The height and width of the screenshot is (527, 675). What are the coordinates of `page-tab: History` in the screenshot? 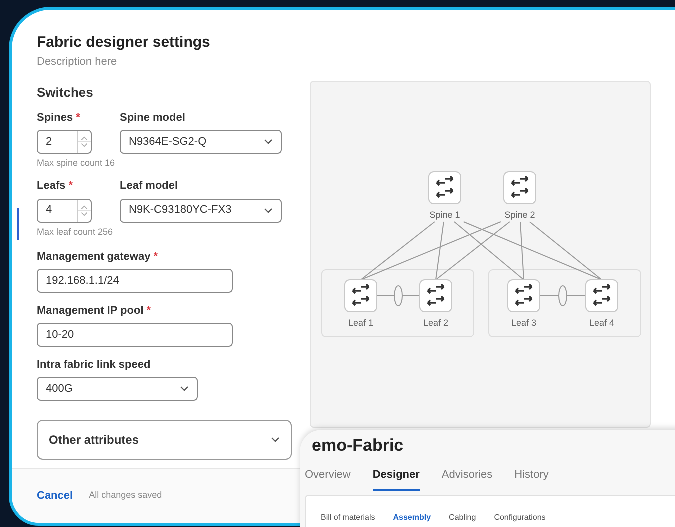 It's located at (531, 478).